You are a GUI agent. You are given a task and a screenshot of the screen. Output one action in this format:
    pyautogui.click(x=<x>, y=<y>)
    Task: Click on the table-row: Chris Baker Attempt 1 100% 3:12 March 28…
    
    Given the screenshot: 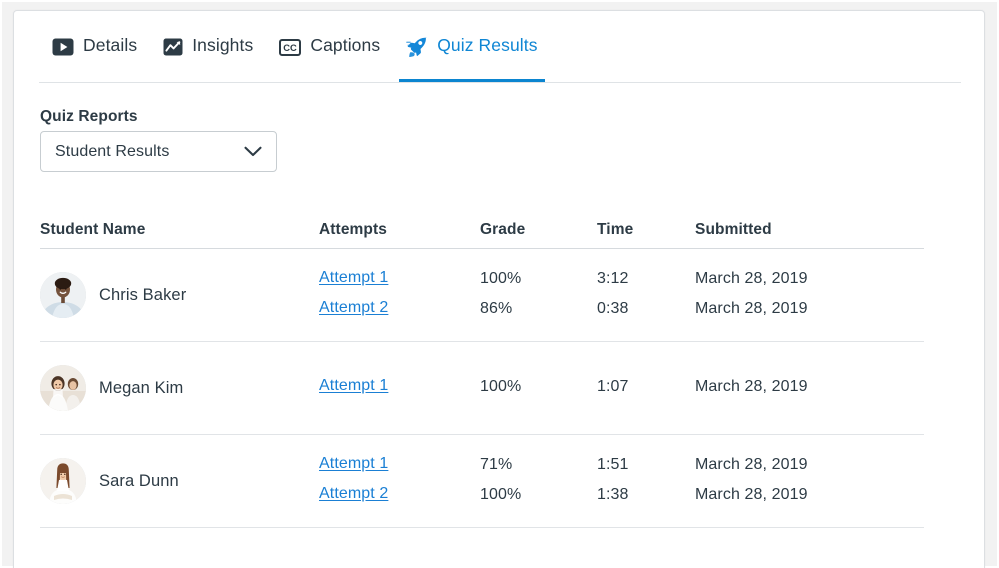 What is the action you would take?
    pyautogui.click(x=482, y=295)
    